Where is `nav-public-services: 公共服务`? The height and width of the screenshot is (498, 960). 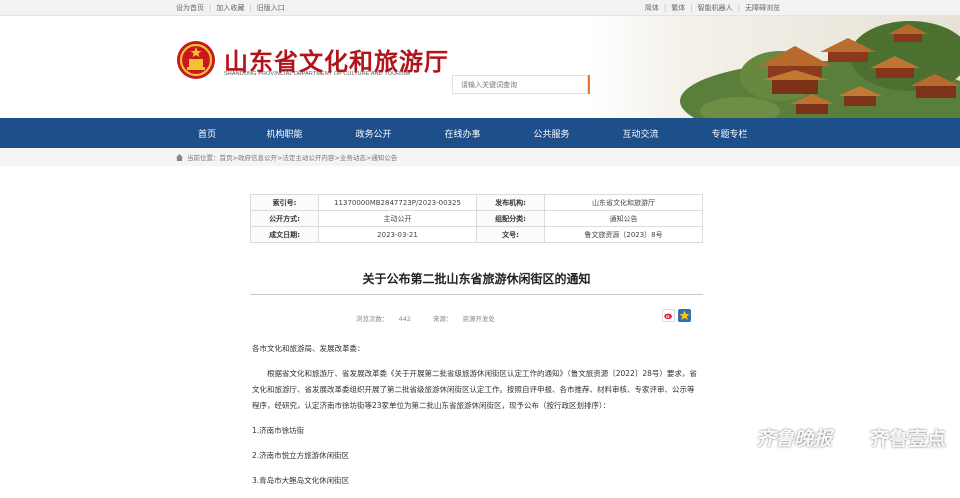
nav-public-services: 公共服务 is located at coordinates (551, 133).